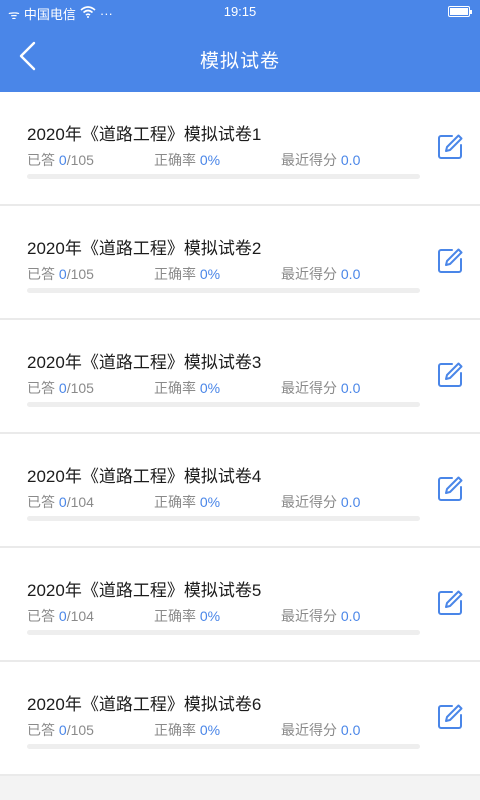 This screenshot has width=480, height=800. Describe the element at coordinates (240, 377) in the screenshot. I see `exam-list-item: 2020年《道路工程》模拟试卷3 已答 0/105 正确率 0% 最近得分 0.0` at that location.